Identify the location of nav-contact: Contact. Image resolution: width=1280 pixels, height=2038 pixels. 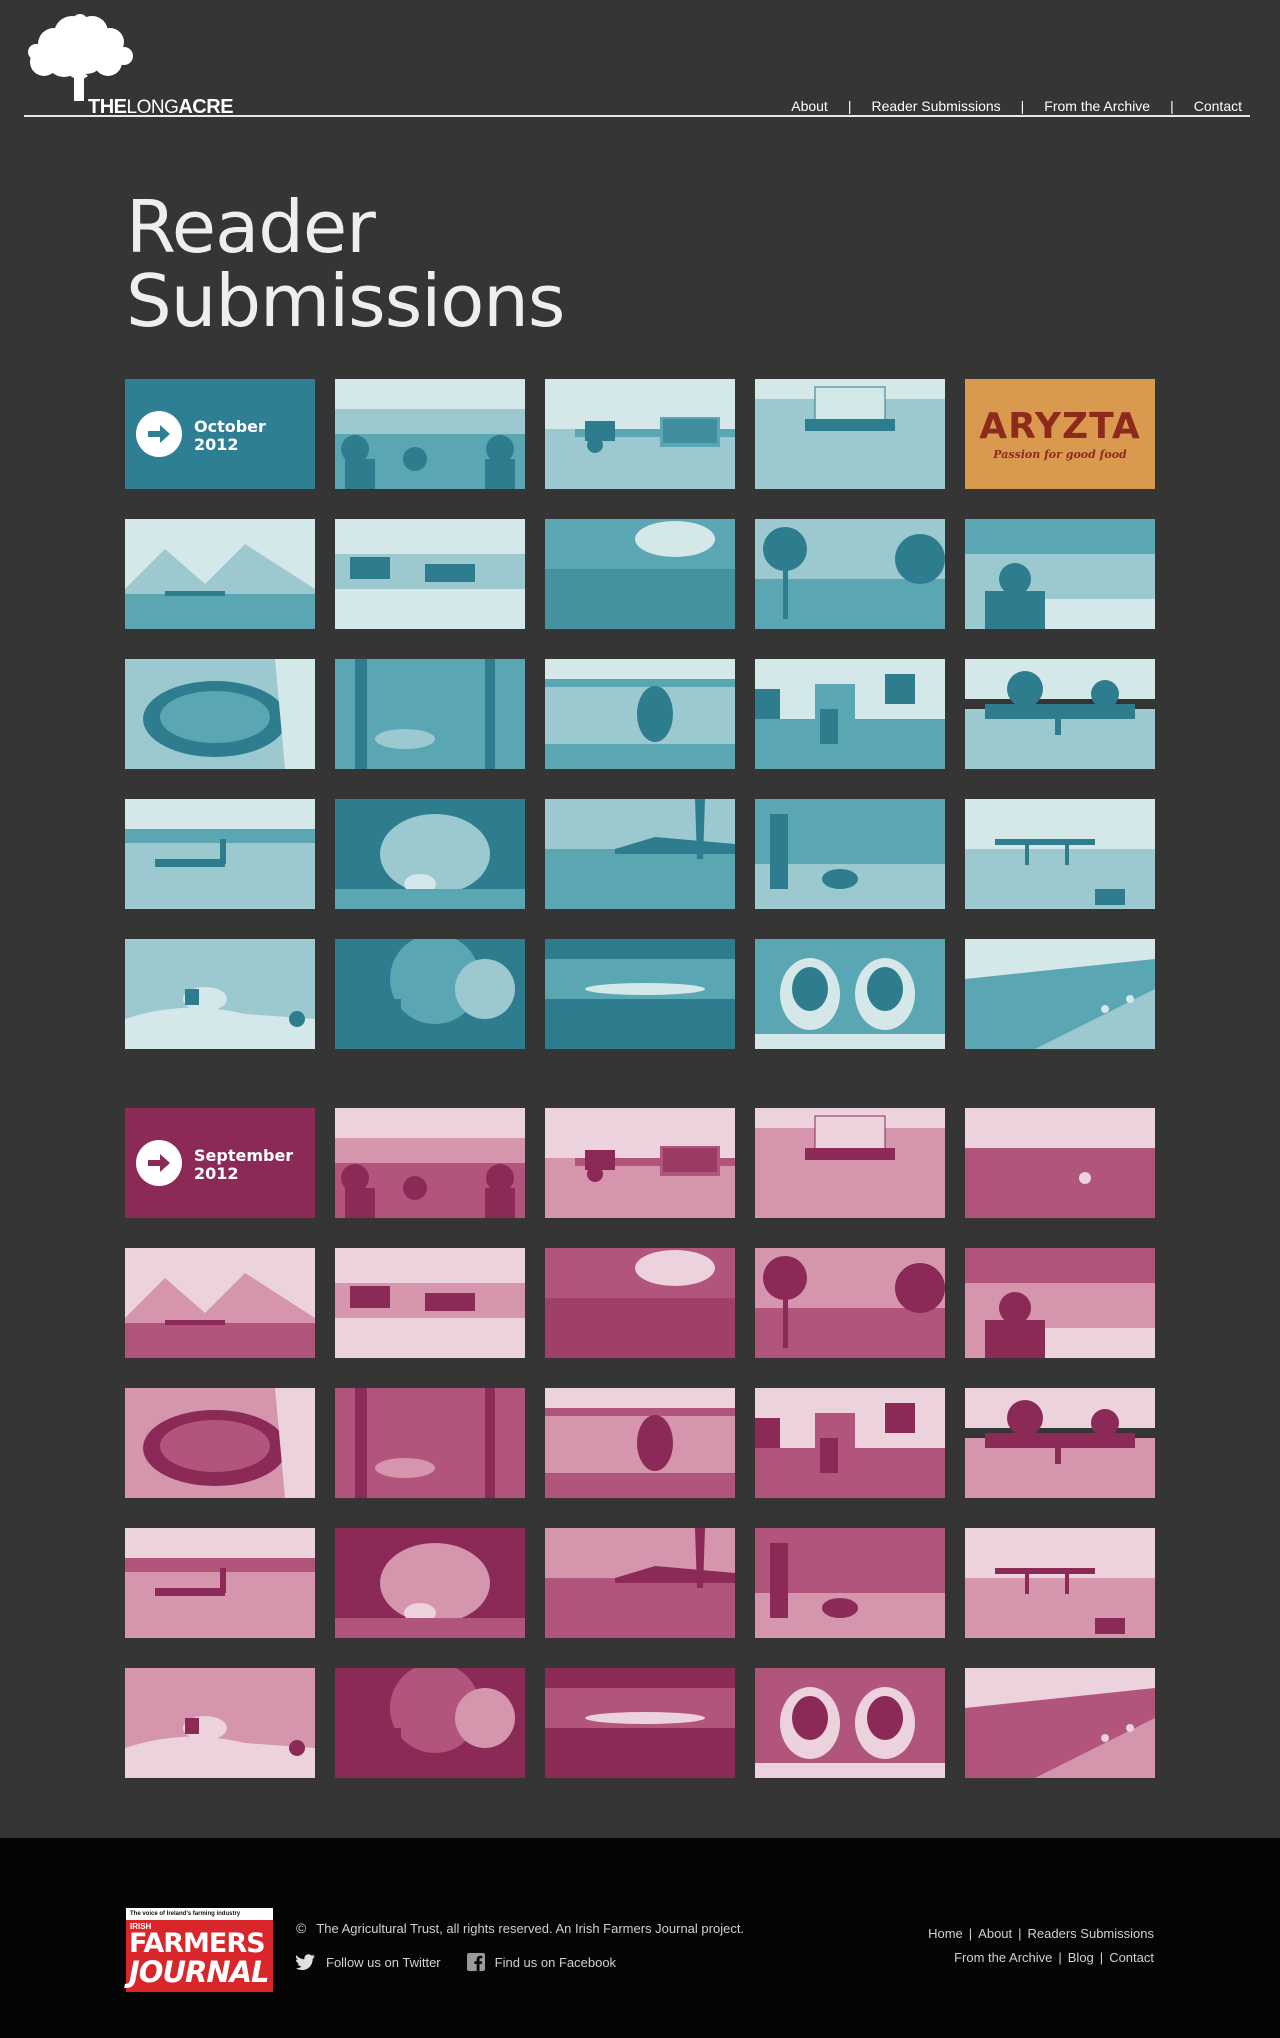
(1218, 106).